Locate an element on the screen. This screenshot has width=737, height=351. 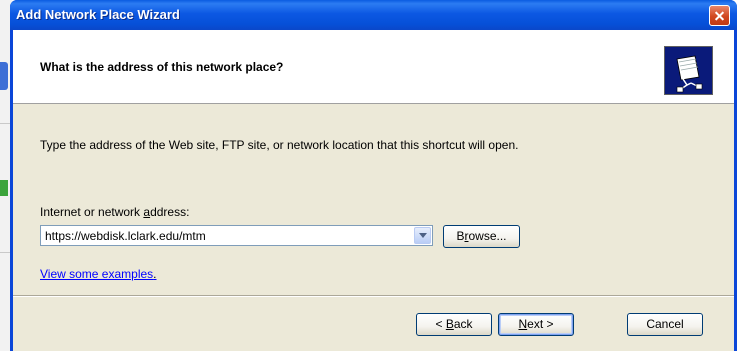
back-button: < Back is located at coordinates (454, 324).